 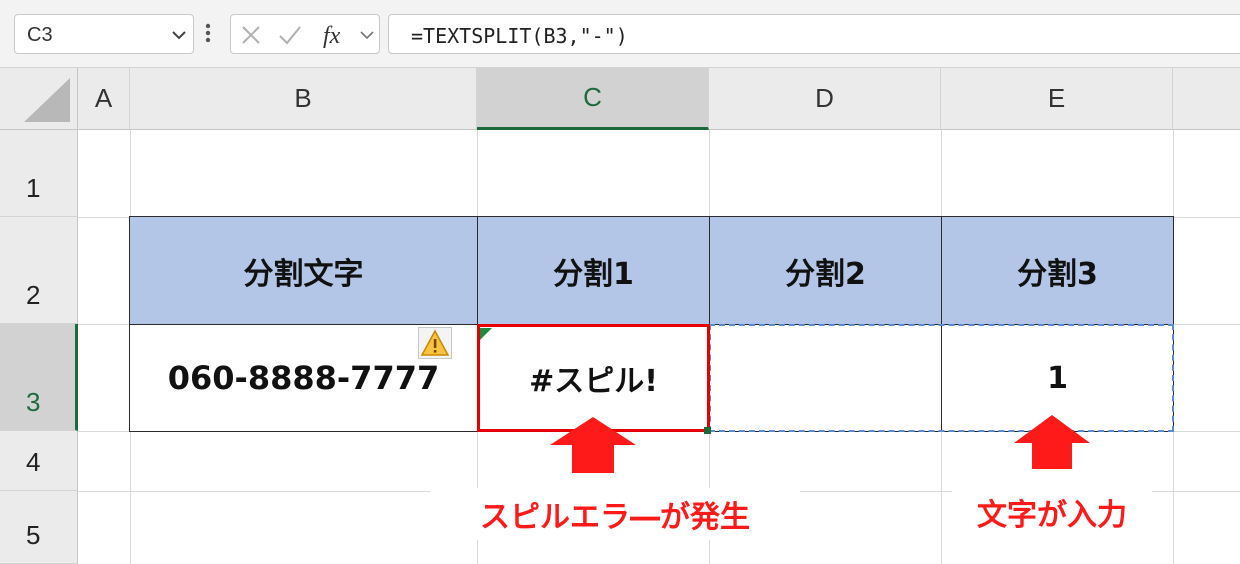 What do you see at coordinates (39, 270) in the screenshot?
I see `row-header-2: 2` at bounding box center [39, 270].